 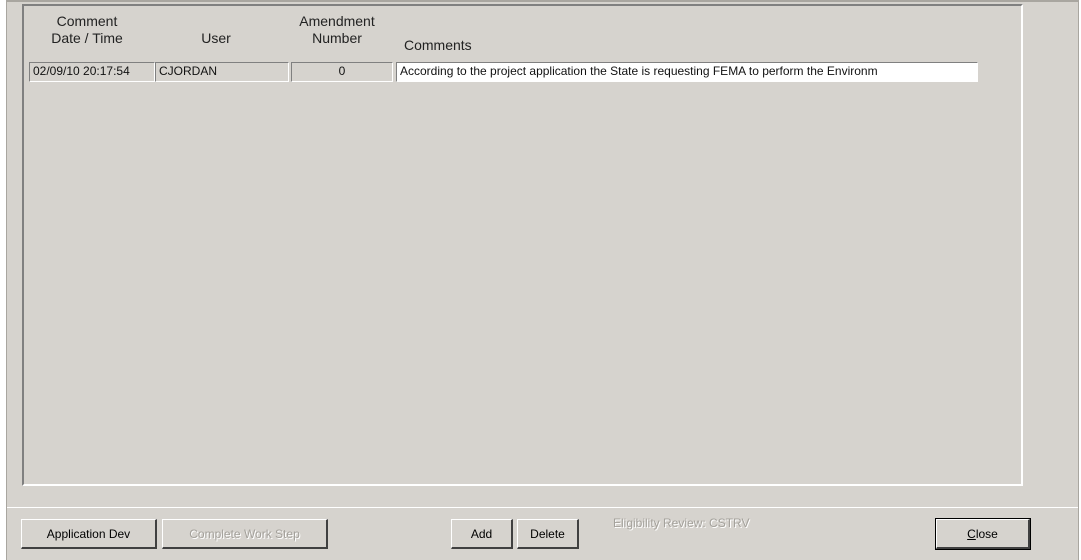 What do you see at coordinates (87, 21) in the screenshot?
I see `header-comment-line1: Comment` at bounding box center [87, 21].